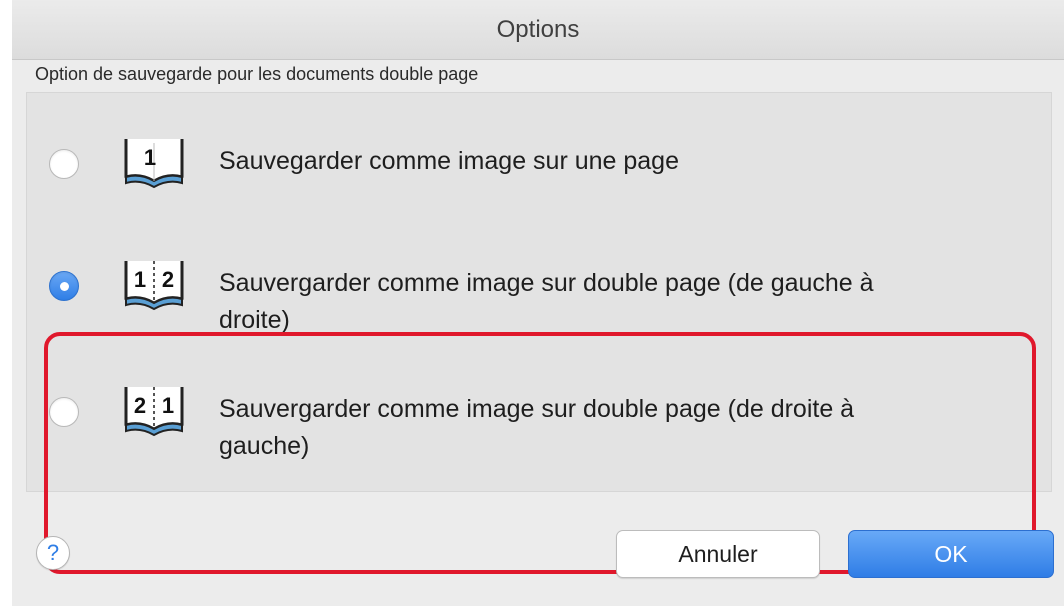 This screenshot has width=1064, height=606. Describe the element at coordinates (951, 554) in the screenshot. I see `ok-button: OK` at that location.